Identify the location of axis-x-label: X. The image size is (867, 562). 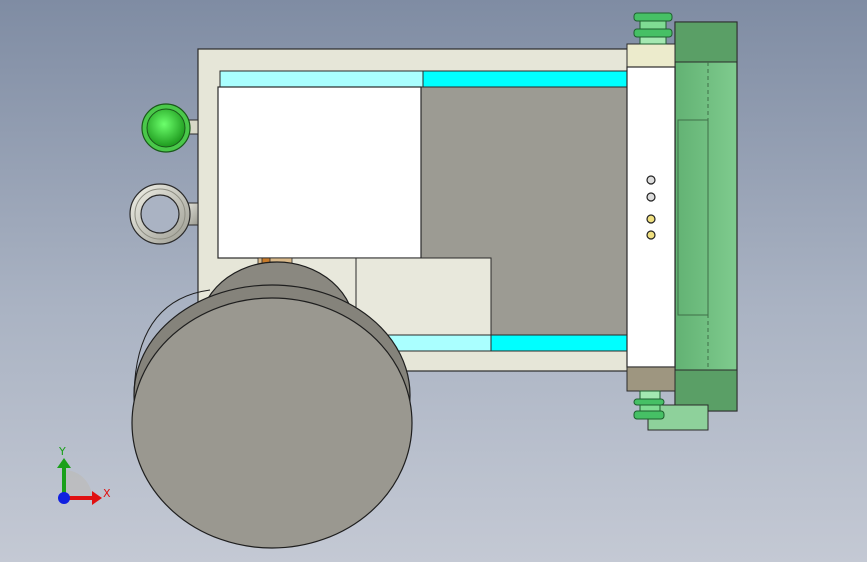
(107, 493).